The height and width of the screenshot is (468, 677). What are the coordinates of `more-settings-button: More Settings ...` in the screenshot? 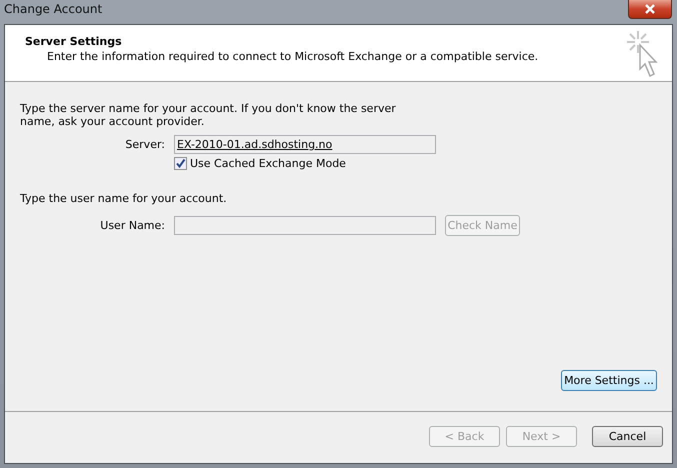 It's located at (609, 380).